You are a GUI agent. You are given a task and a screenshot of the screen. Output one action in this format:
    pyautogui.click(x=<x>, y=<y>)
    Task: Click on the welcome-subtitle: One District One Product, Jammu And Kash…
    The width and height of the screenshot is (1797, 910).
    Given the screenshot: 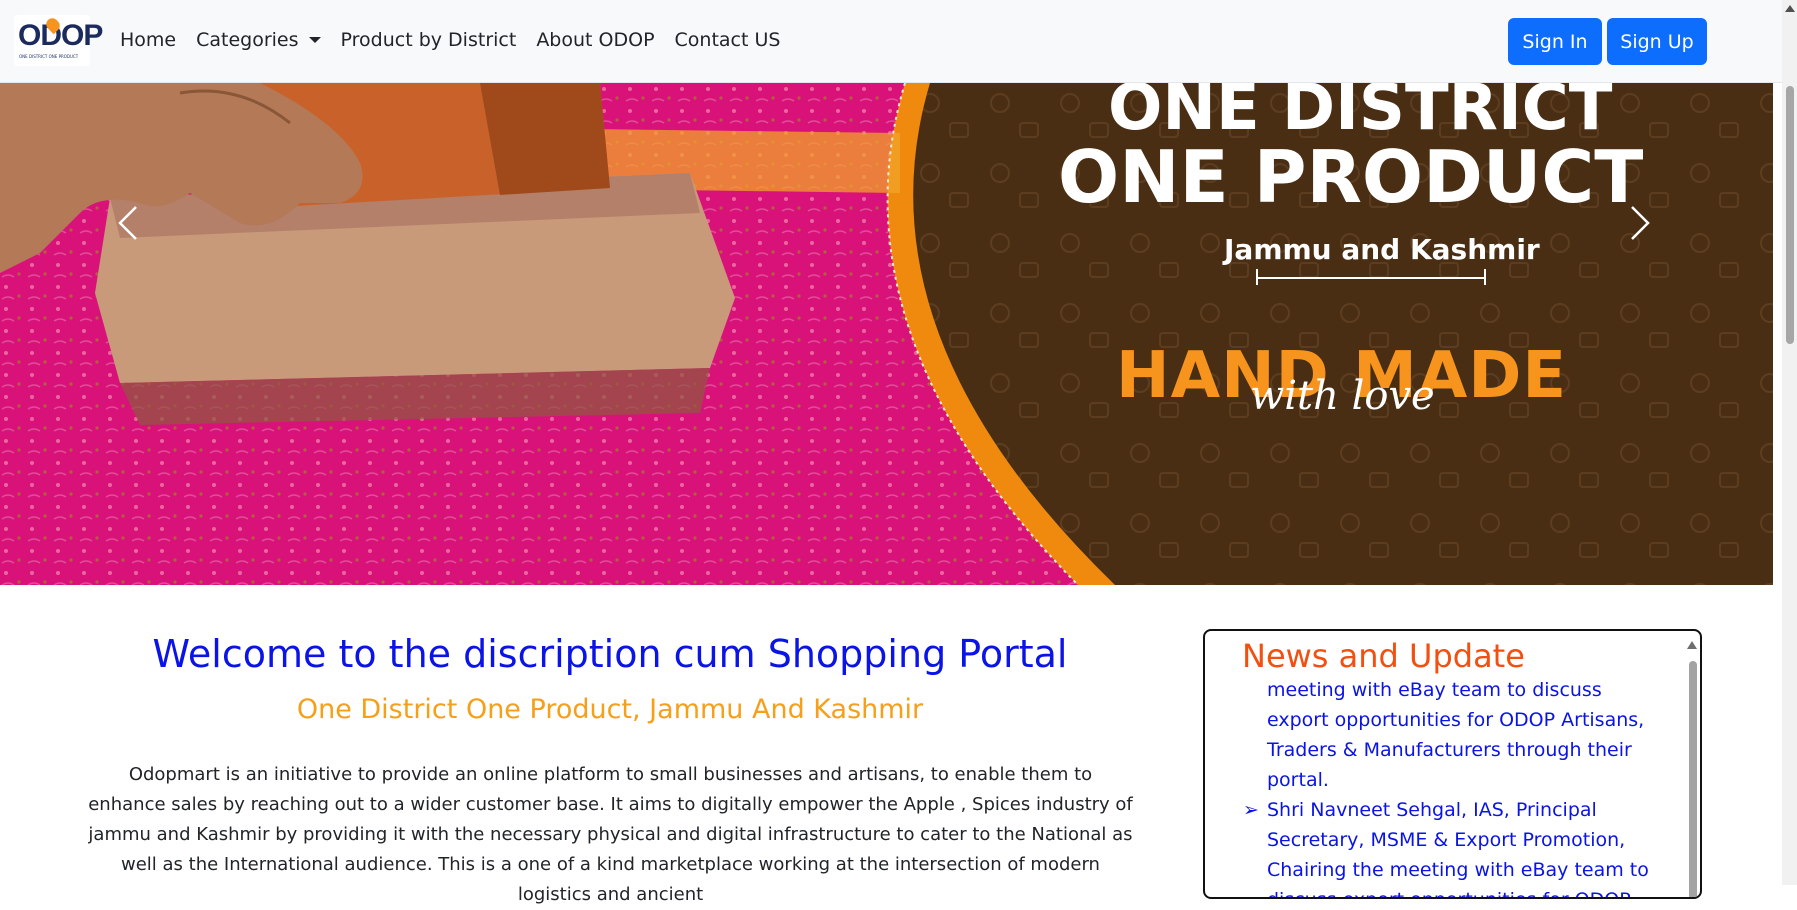 What is the action you would take?
    pyautogui.click(x=610, y=709)
    